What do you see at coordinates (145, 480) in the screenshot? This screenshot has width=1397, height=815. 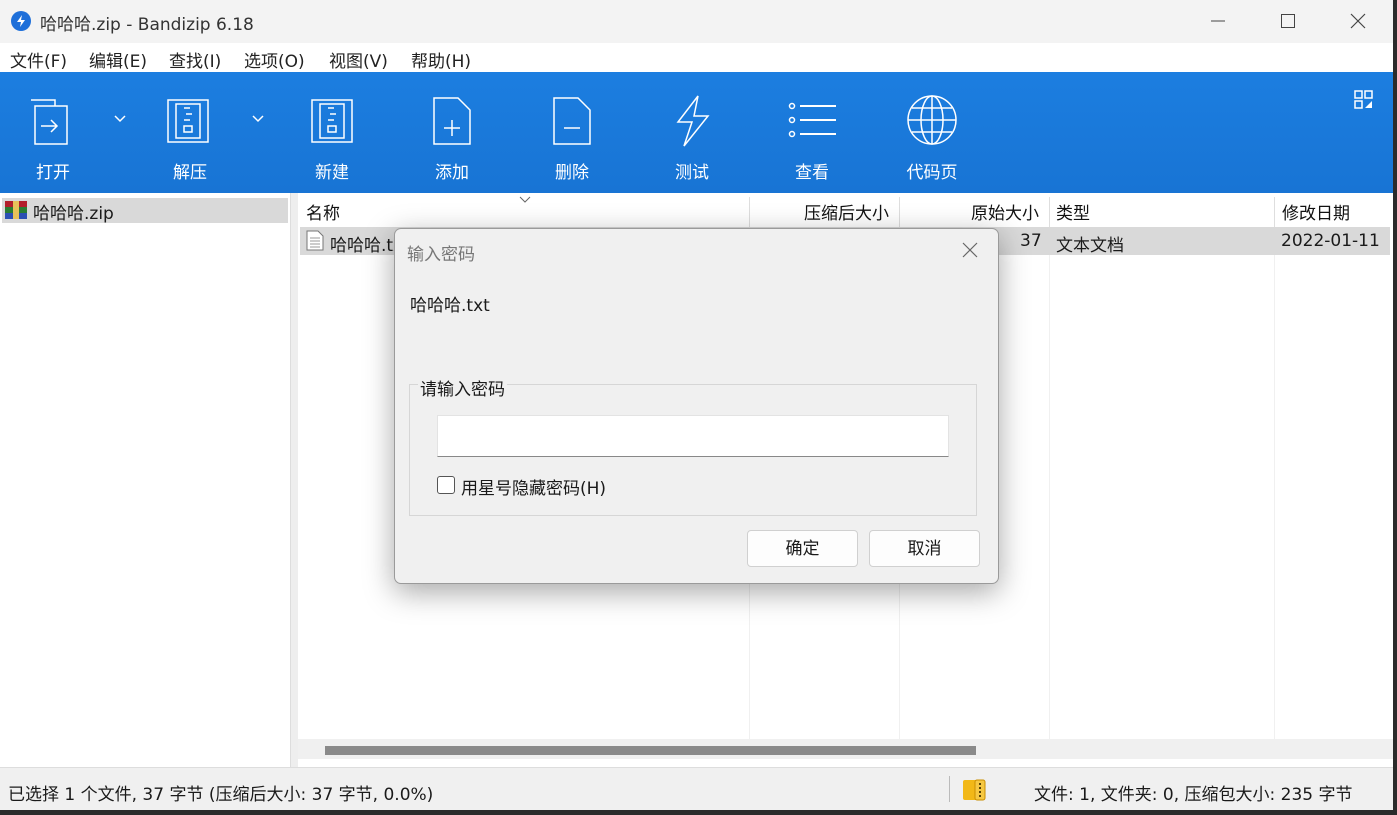 I see `folder-tree: 哈哈哈.zip` at bounding box center [145, 480].